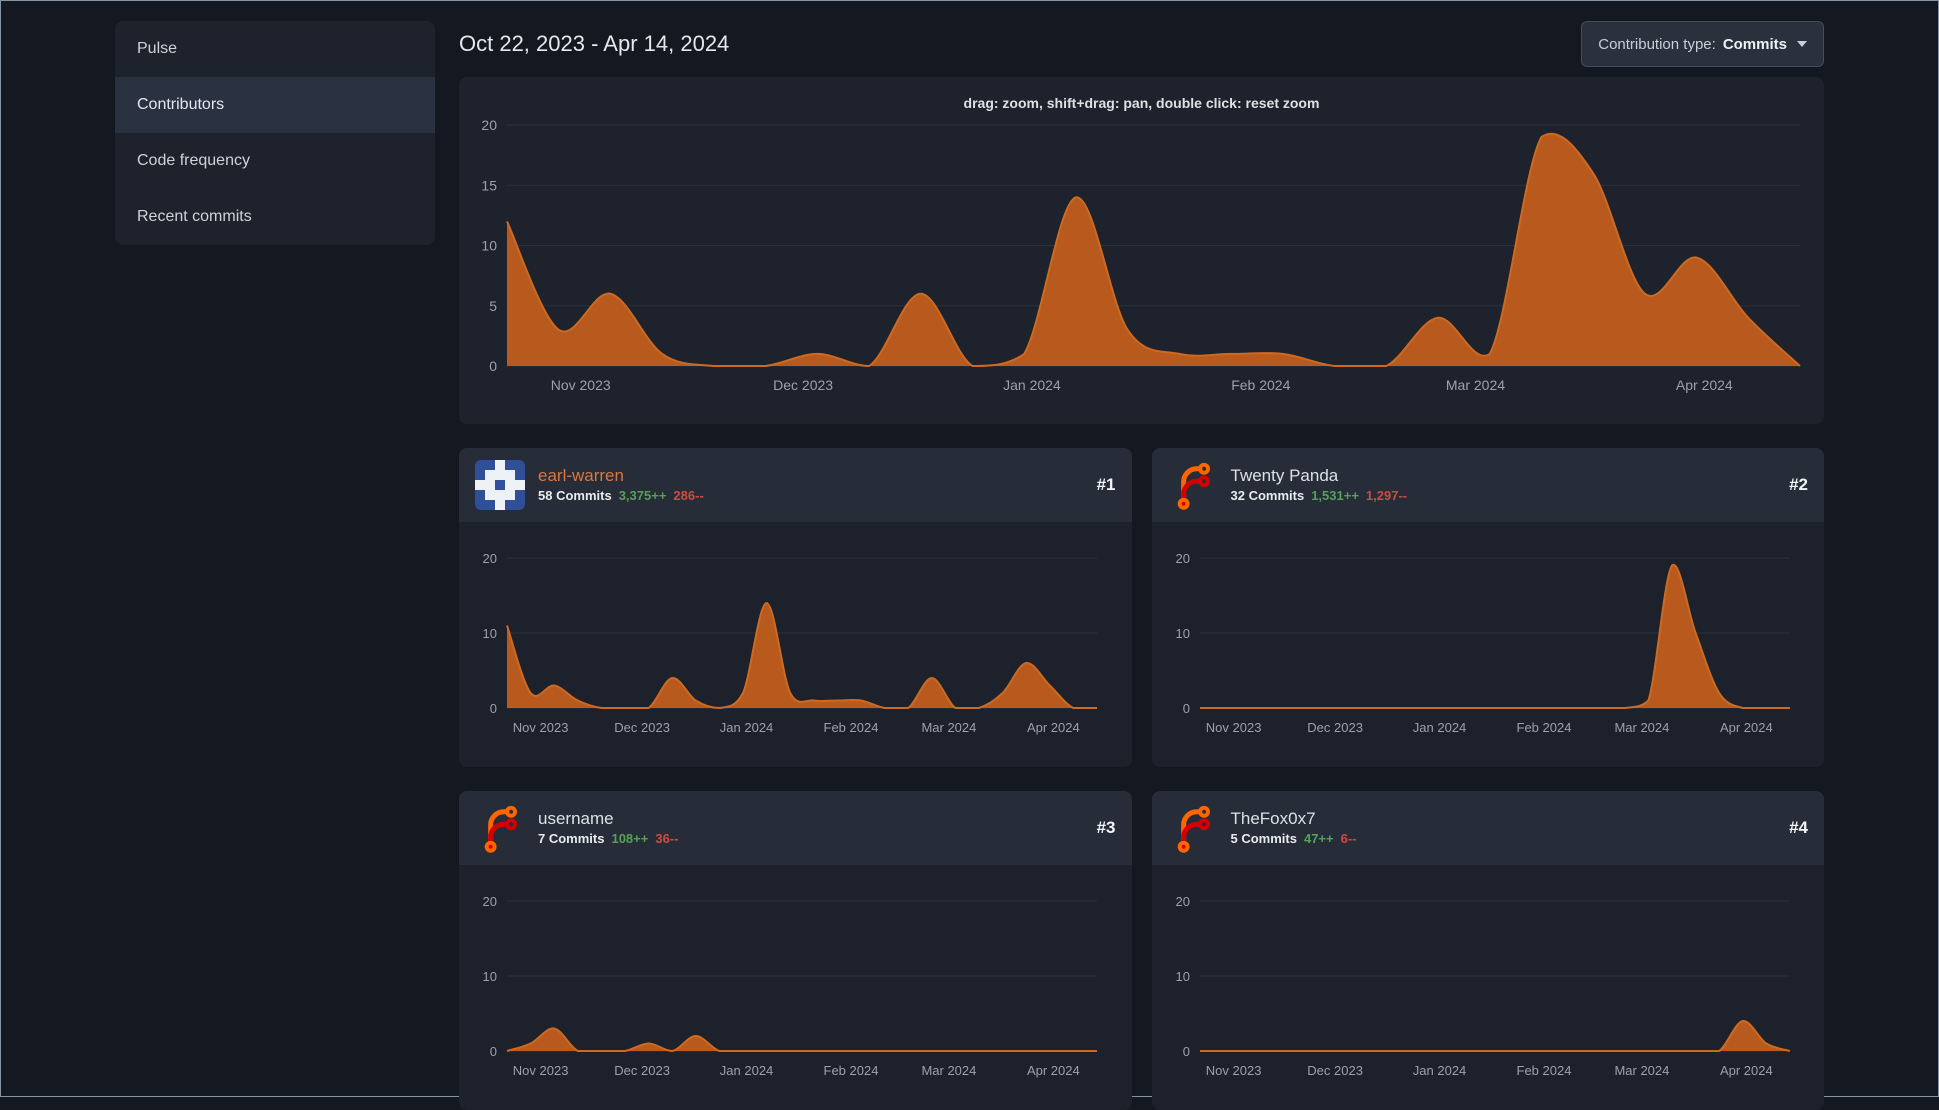 This screenshot has height=1110, width=1939. What do you see at coordinates (575, 496) in the screenshot?
I see `commit-count: 58 Commits` at bounding box center [575, 496].